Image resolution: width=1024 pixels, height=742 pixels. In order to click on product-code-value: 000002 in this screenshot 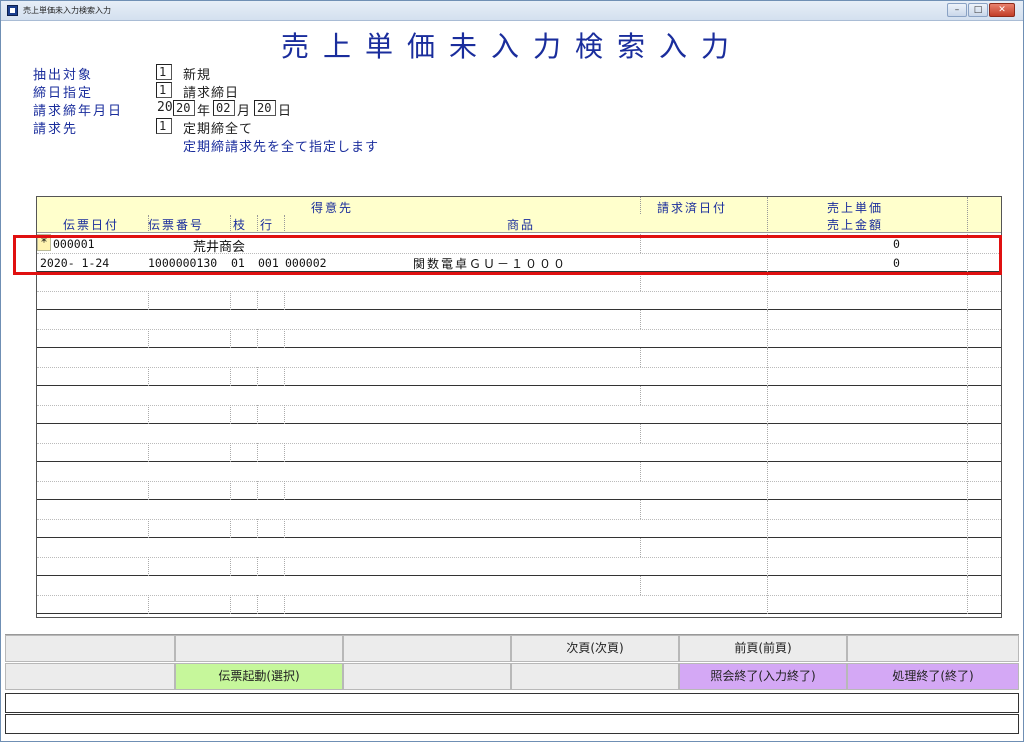, I will do `click(306, 263)`.